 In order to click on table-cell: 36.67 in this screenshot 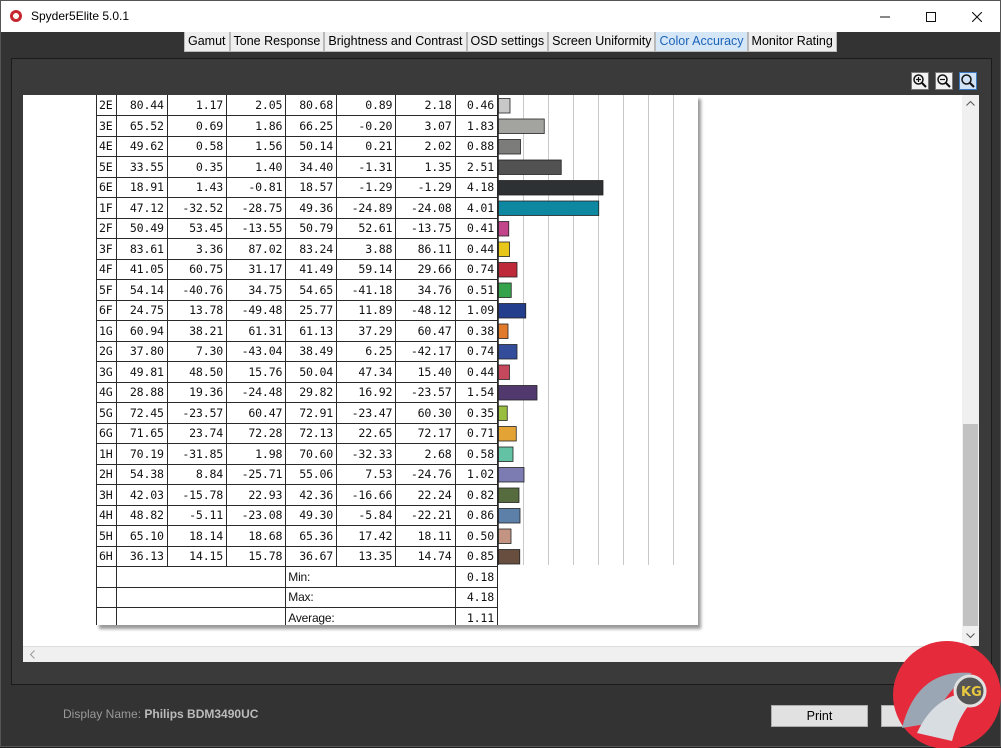, I will do `click(311, 556)`.